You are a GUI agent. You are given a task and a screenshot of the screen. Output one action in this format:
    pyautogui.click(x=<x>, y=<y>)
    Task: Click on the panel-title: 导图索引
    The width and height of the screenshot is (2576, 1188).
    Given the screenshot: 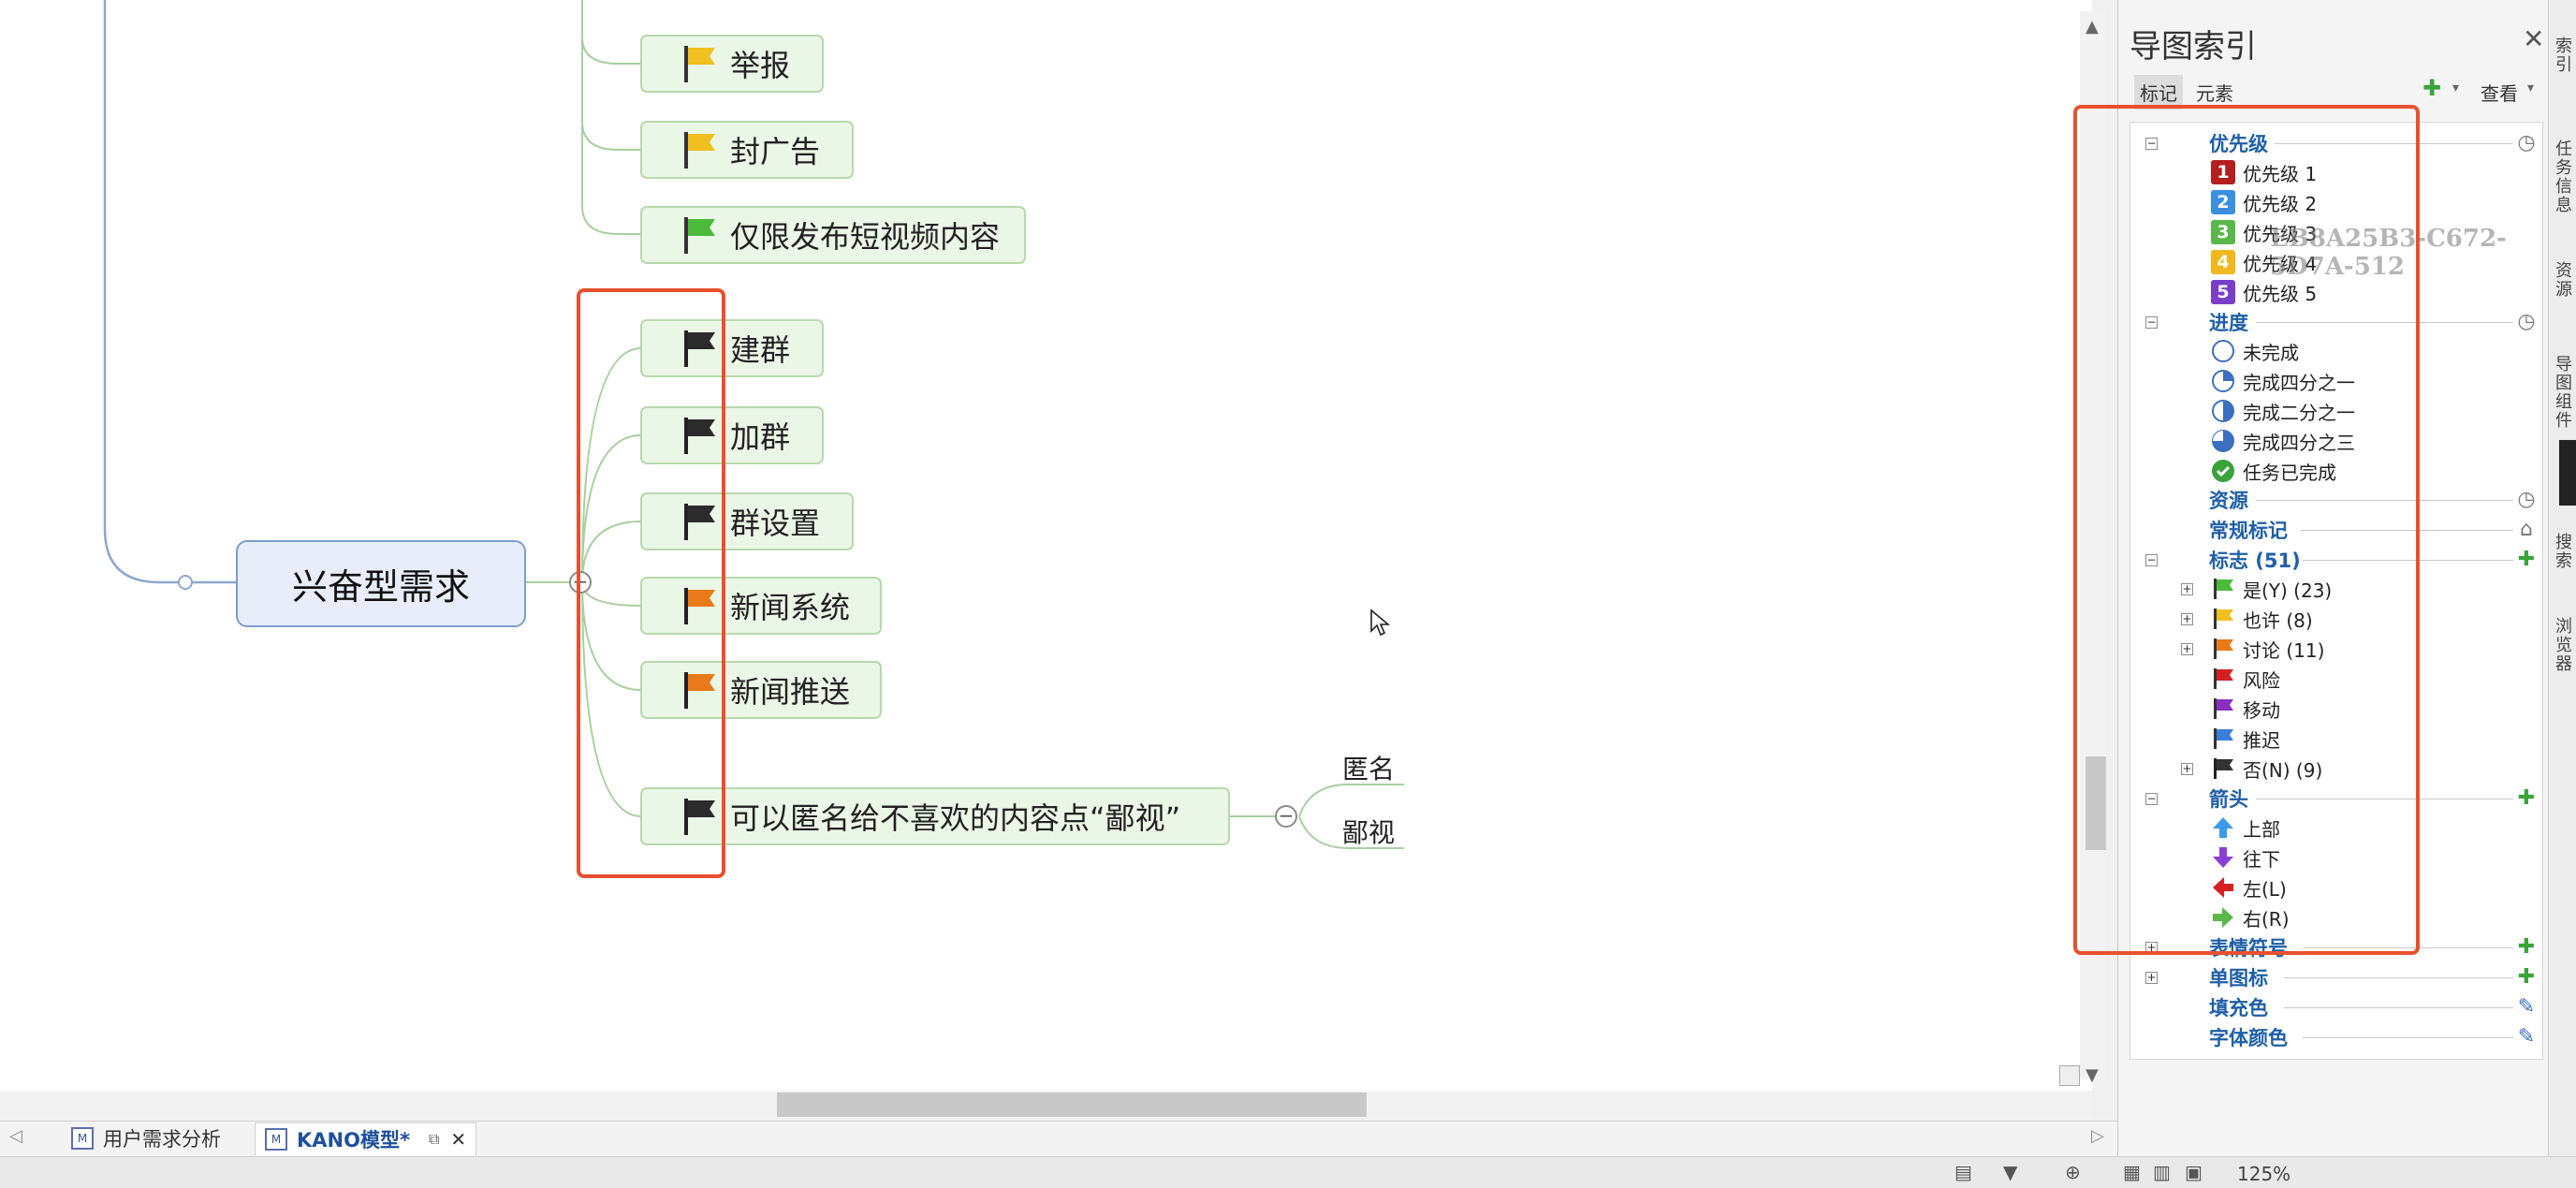 What is the action you would take?
    pyautogui.click(x=2193, y=47)
    